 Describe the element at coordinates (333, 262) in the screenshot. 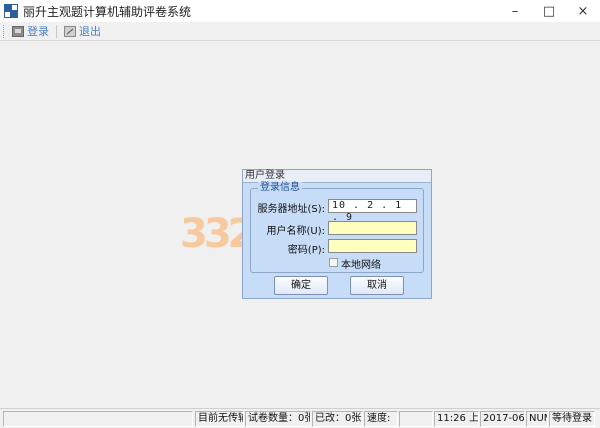

I see `local-network-checkbox` at that location.